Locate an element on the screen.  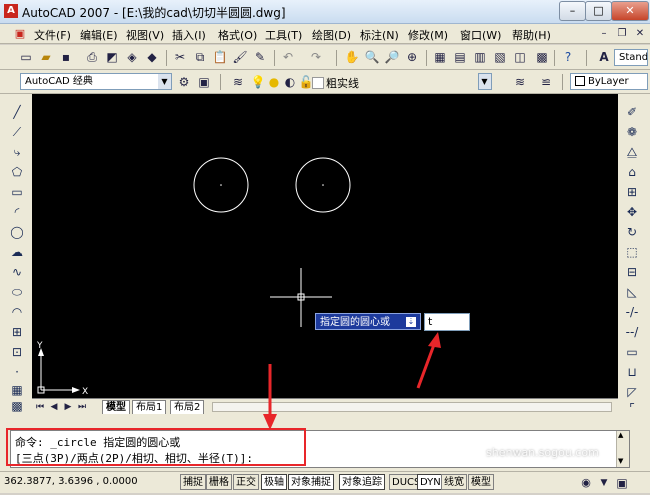
trim-icon: ◺ is located at coordinates (632, 292).